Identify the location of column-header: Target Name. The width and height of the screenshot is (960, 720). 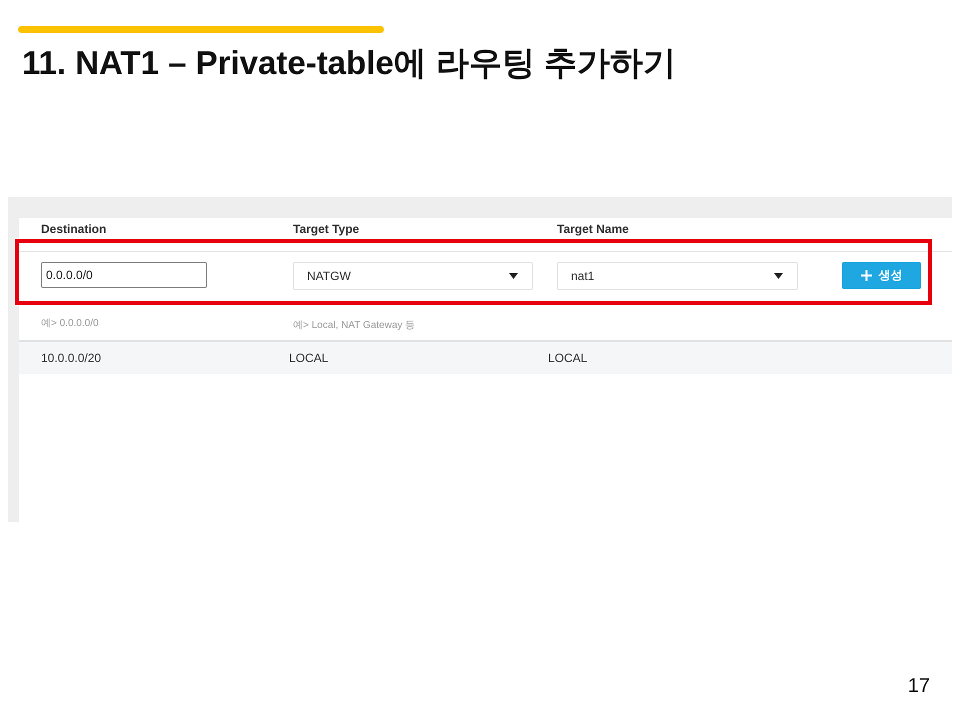
(593, 229).